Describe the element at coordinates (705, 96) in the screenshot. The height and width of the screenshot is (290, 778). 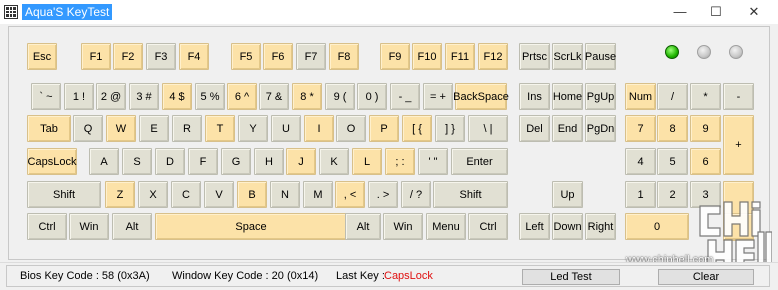
I see `key-nummul: *` at that location.